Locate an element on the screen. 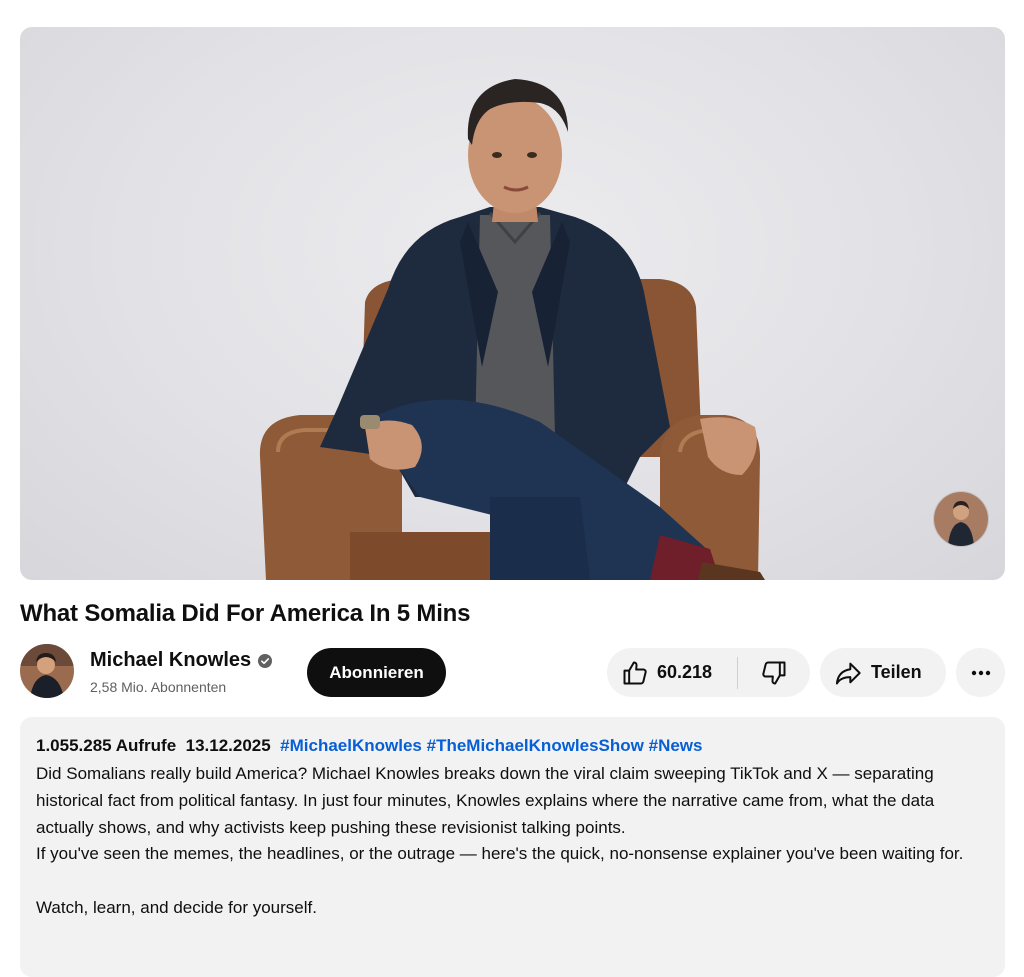 Image resolution: width=1024 pixels, height=977 pixels. share-arrow-icon is located at coordinates (848, 673).